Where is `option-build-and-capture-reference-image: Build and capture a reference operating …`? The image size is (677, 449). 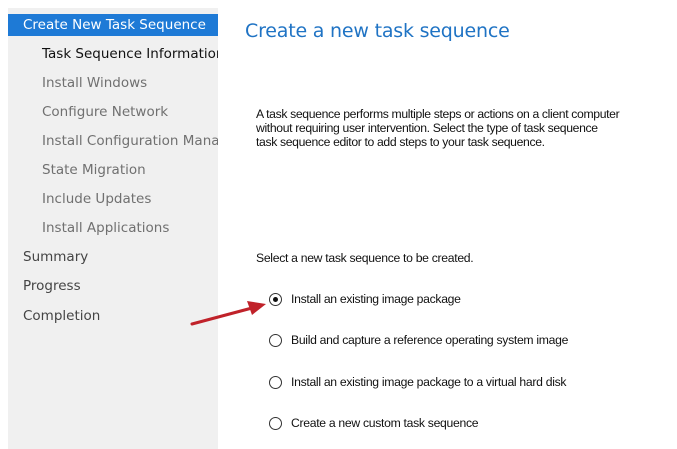 option-build-and-capture-reference-image: Build and capture a reference operating … is located at coordinates (418, 340).